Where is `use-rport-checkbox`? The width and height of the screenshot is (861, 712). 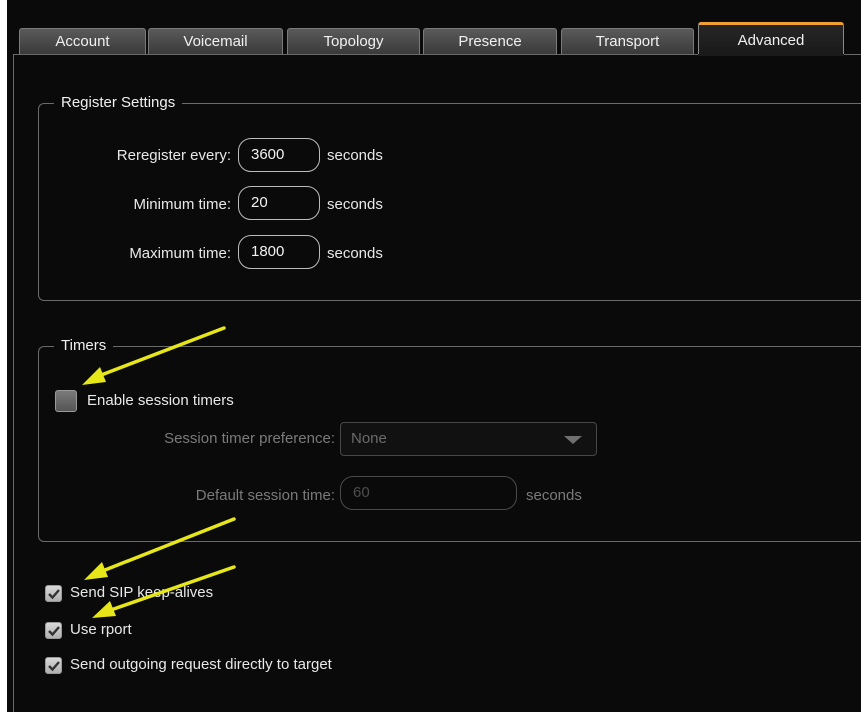 use-rport-checkbox is located at coordinates (53, 630).